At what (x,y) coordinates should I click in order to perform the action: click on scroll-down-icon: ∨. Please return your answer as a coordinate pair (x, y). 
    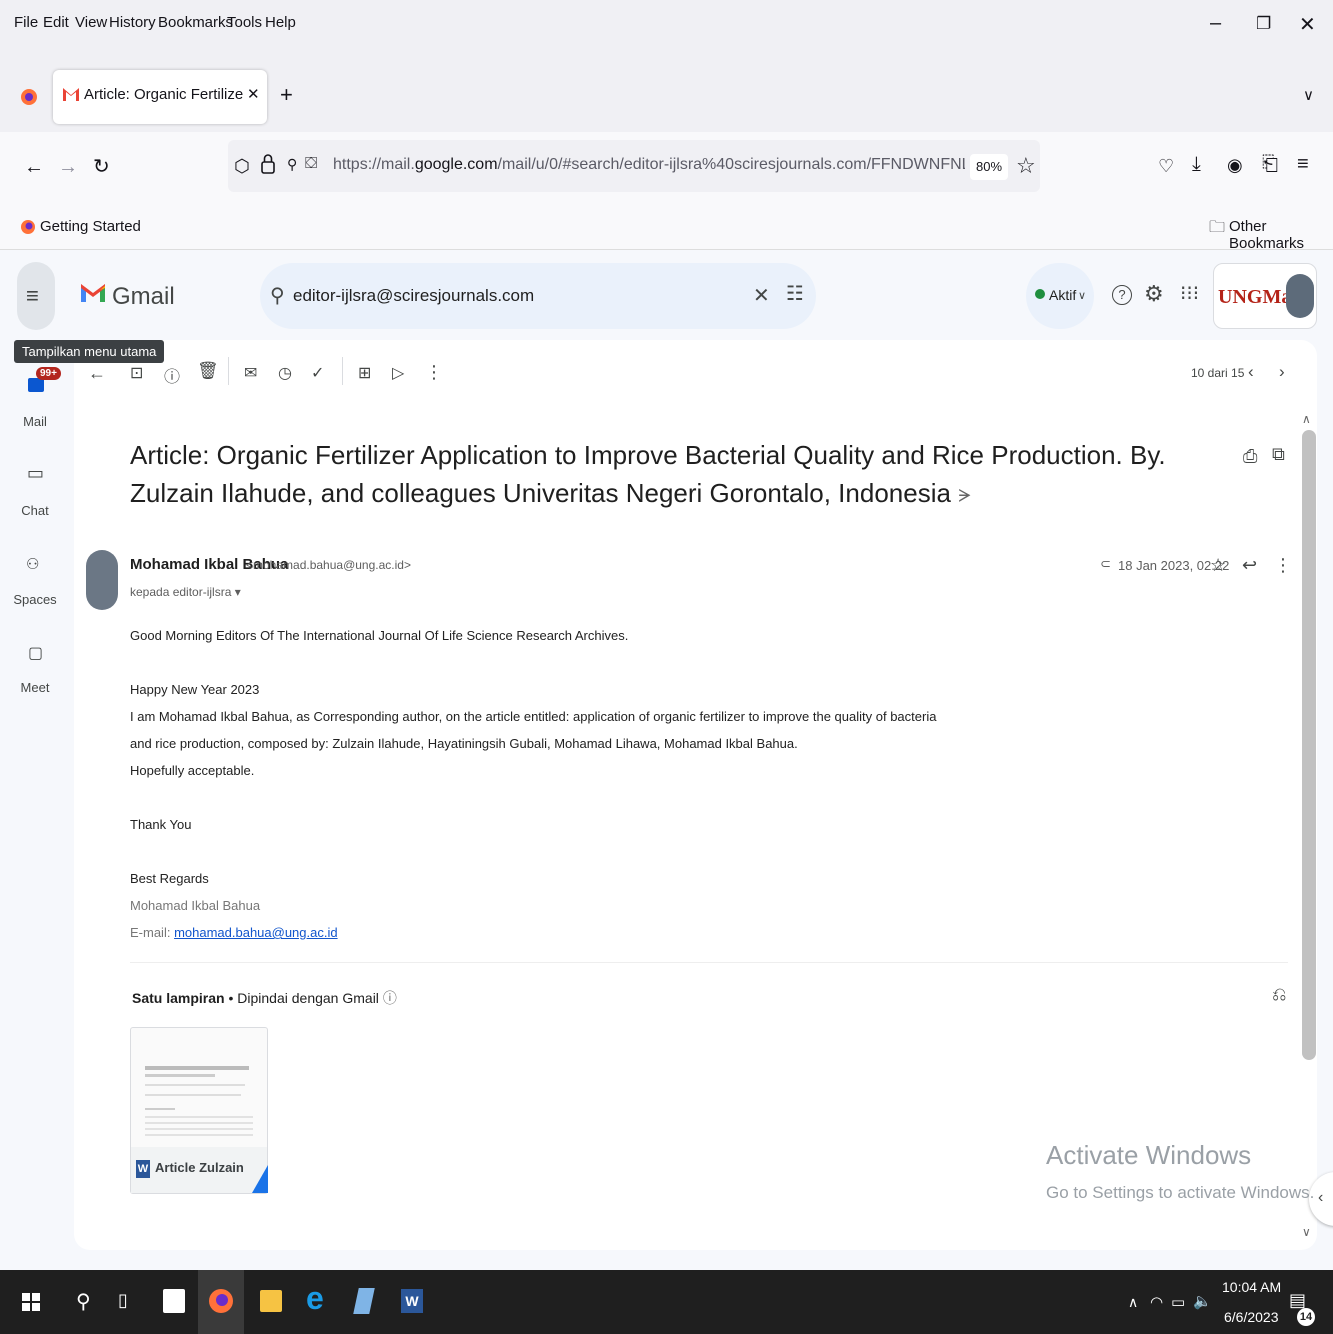
    Looking at the image, I should click on (1306, 1232).